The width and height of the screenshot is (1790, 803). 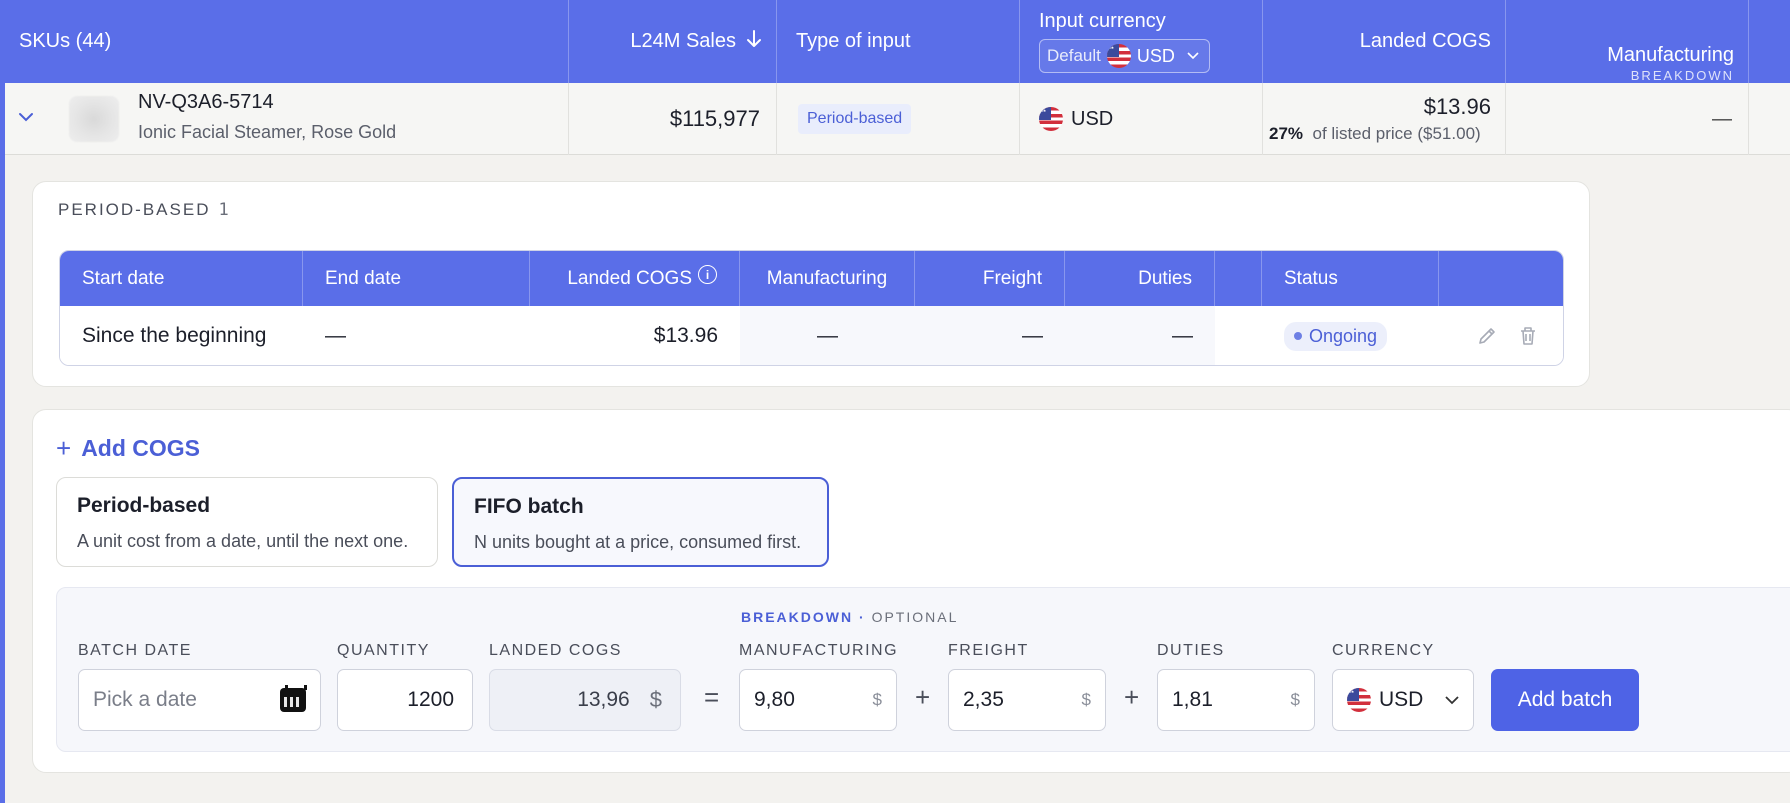 What do you see at coordinates (754, 41) in the screenshot?
I see `arrow-down-icon` at bounding box center [754, 41].